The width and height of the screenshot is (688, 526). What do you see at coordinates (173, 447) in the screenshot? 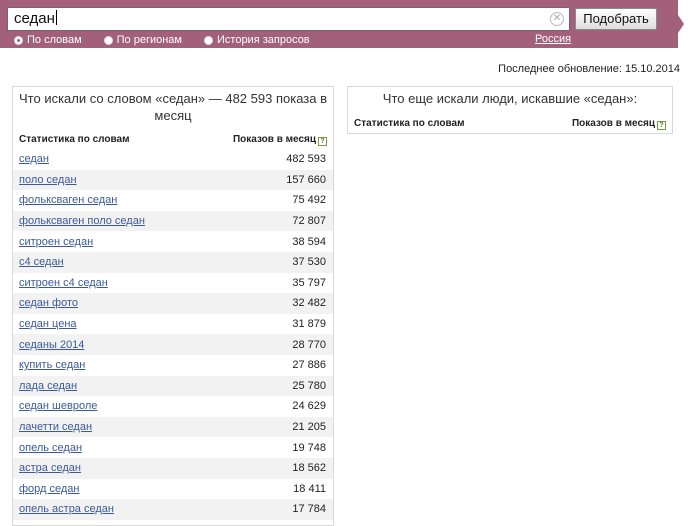
I see `table-row: опель седан 19 748` at bounding box center [173, 447].